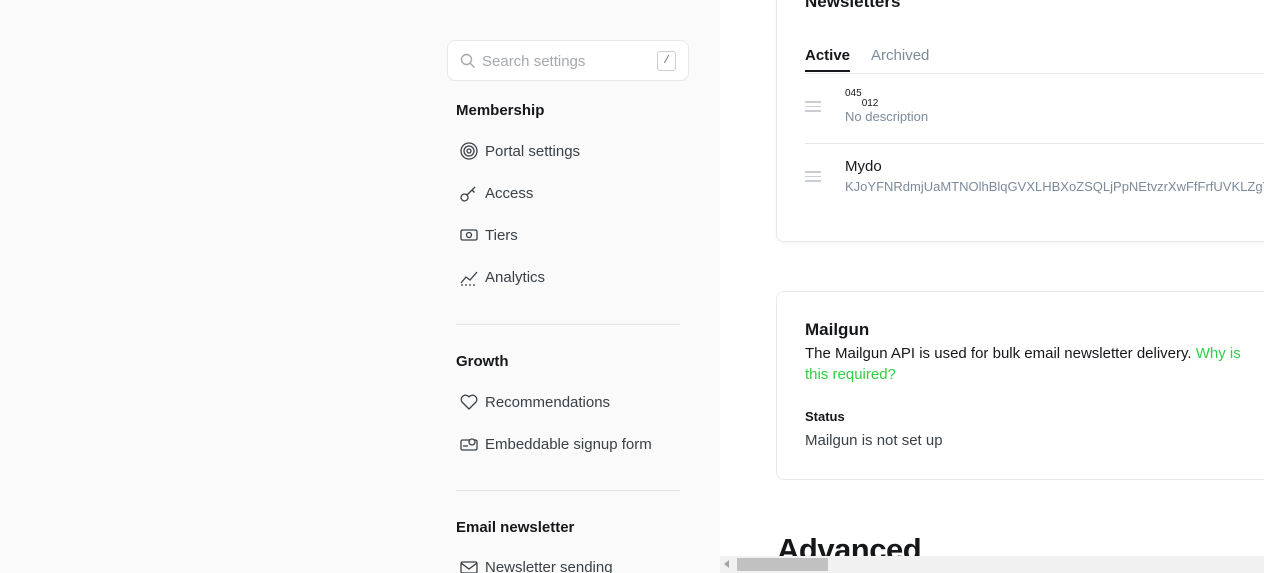 The height and width of the screenshot is (573, 1264). I want to click on sidebar-item-embeddable-signup-form: Embeddable signup form, so click(568, 444).